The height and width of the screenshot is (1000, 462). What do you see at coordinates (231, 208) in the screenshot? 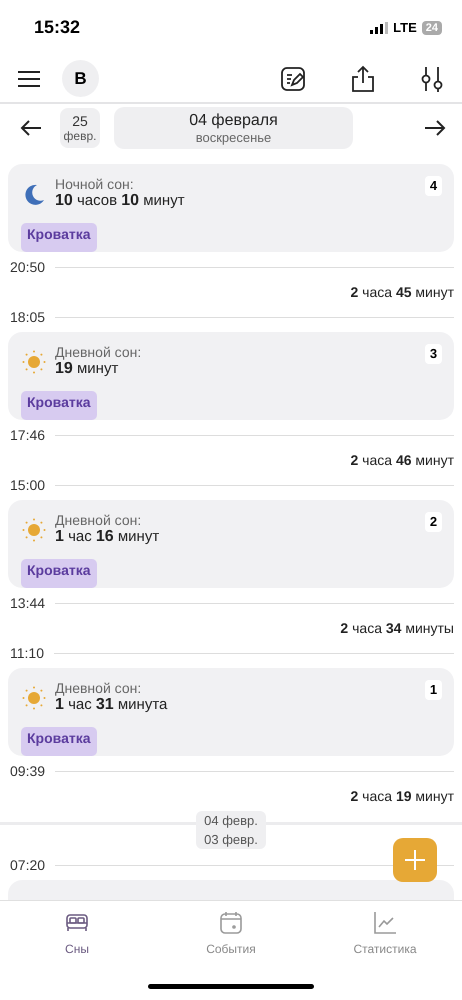
I see `sleep-card: Ночной сон: 10 часов 10 минут 4 Кроватка` at bounding box center [231, 208].